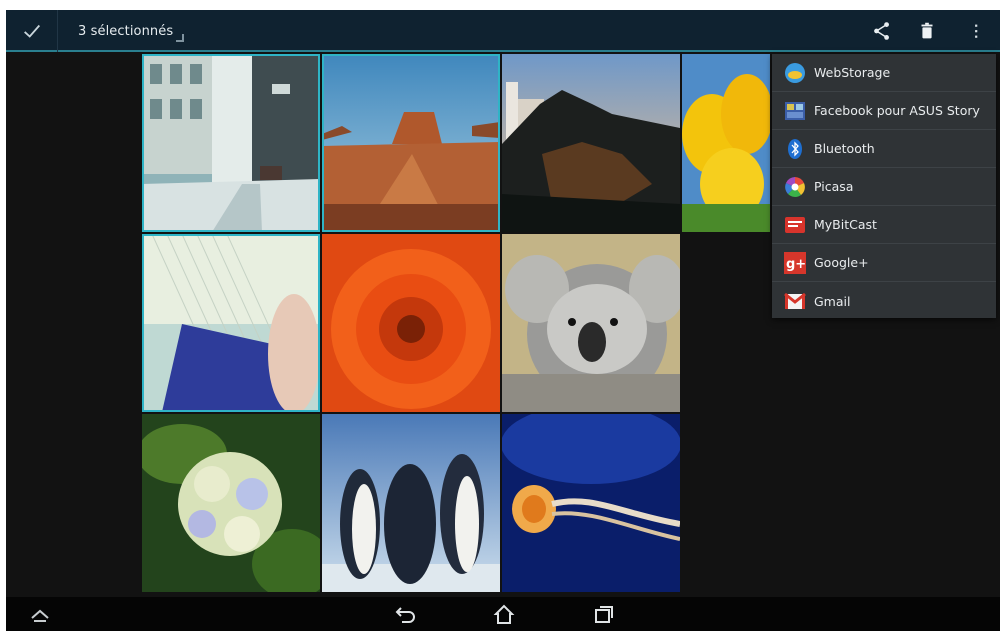 The height and width of the screenshot is (631, 1000). What do you see at coordinates (841, 262) in the screenshot?
I see `menu-item-label: Google+` at bounding box center [841, 262].